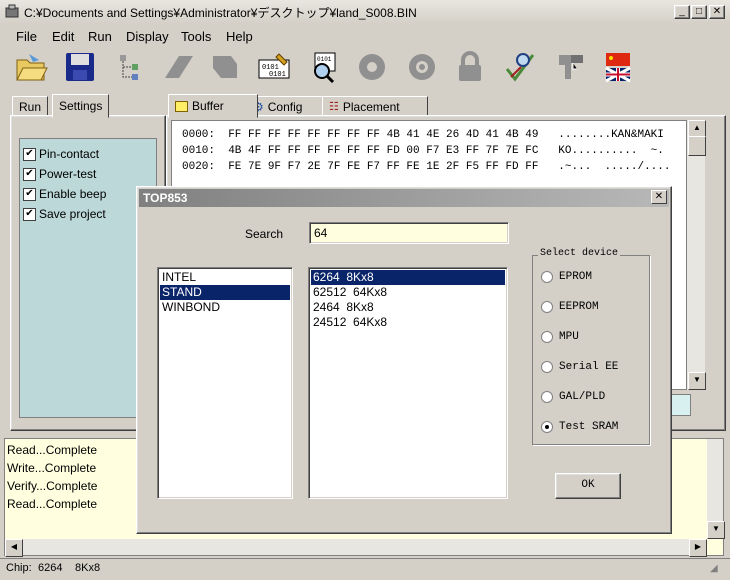 This screenshot has height=580, width=730. What do you see at coordinates (422, 67) in the screenshot?
I see `auto-icon` at bounding box center [422, 67].